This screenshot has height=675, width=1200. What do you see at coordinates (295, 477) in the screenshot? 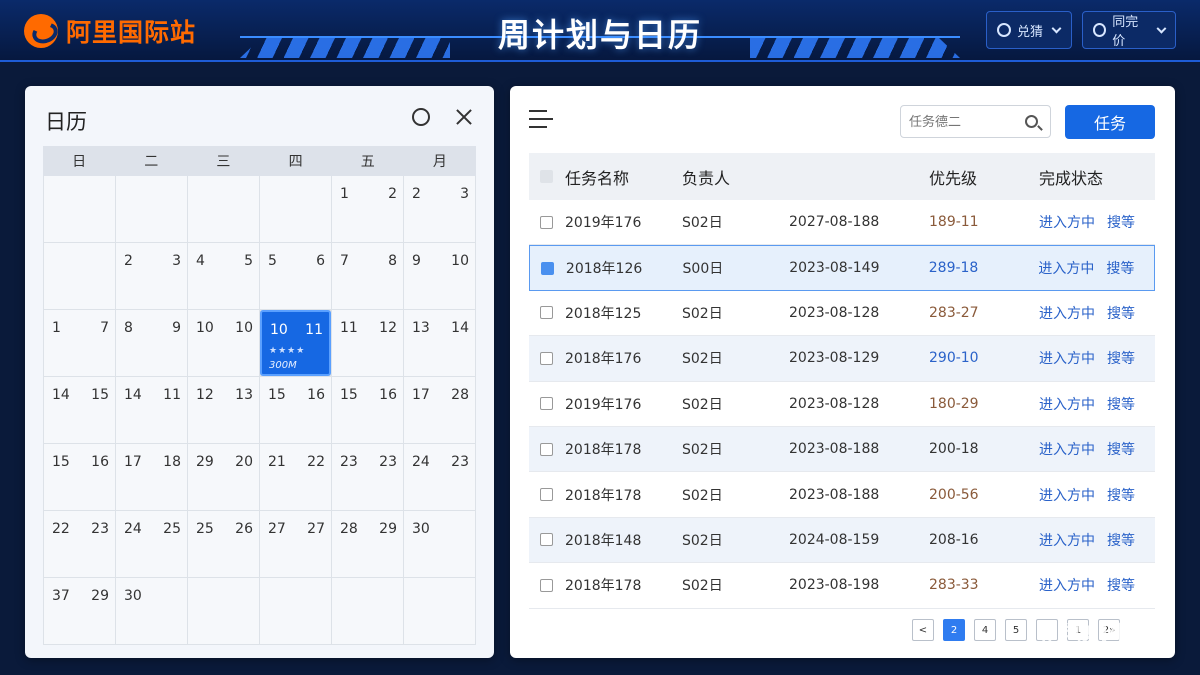
I see `calendar-day: 21 22` at bounding box center [295, 477].